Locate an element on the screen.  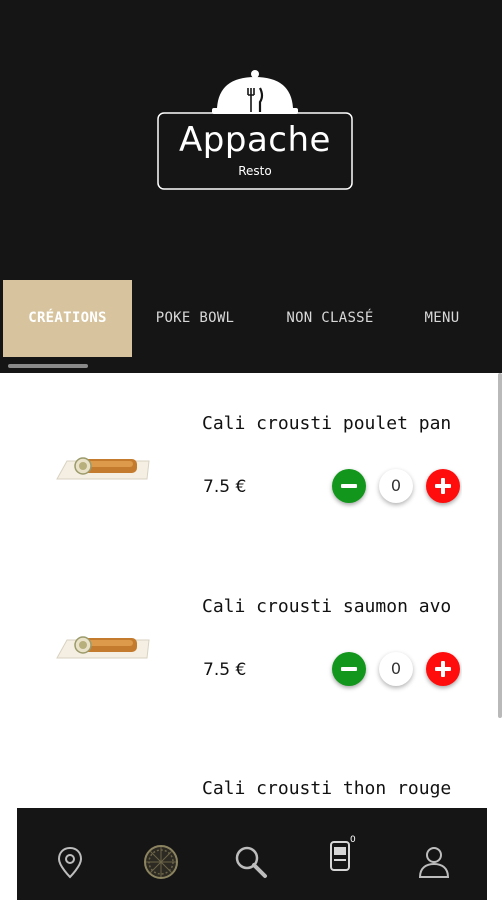
pizza-icon is located at coordinates (161, 862).